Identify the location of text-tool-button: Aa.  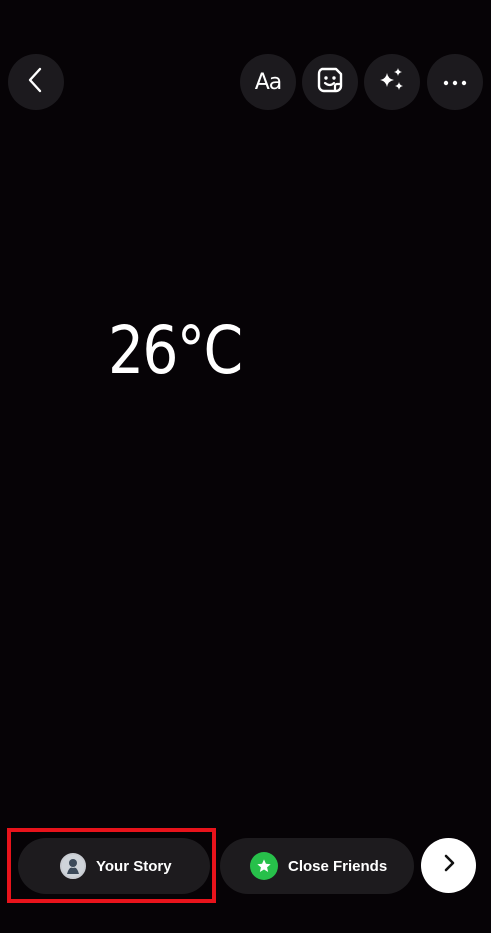
(268, 82).